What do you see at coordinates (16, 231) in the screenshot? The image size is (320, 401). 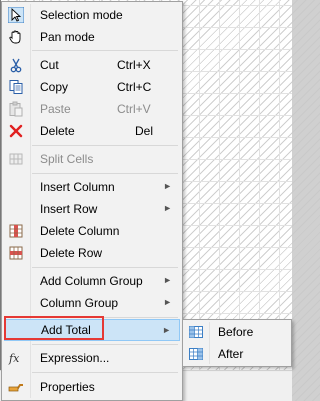 I see `delete-column-icon` at bounding box center [16, 231].